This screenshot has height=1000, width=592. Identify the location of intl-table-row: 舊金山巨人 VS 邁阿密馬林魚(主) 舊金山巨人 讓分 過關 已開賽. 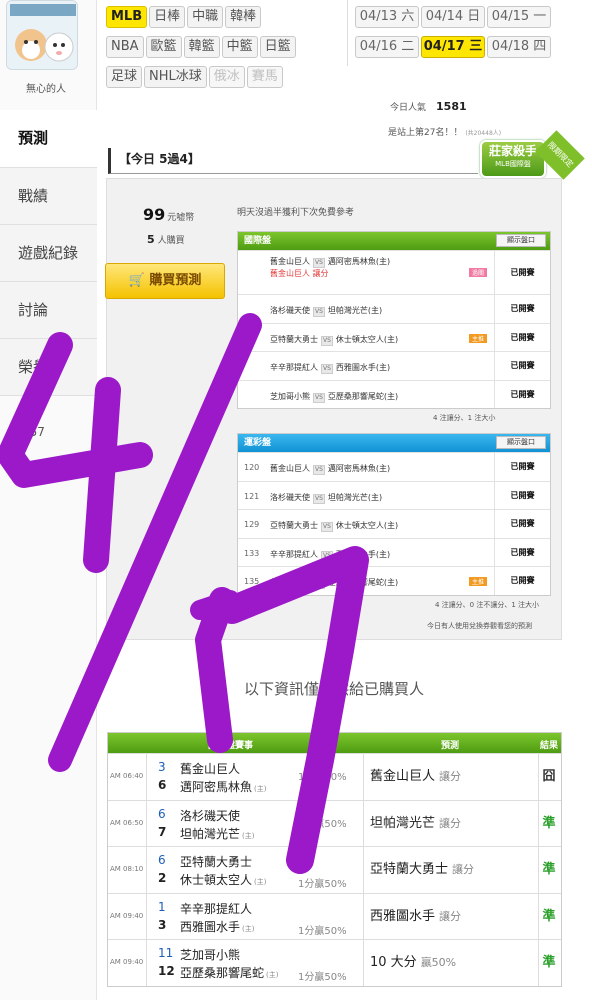
(394, 272).